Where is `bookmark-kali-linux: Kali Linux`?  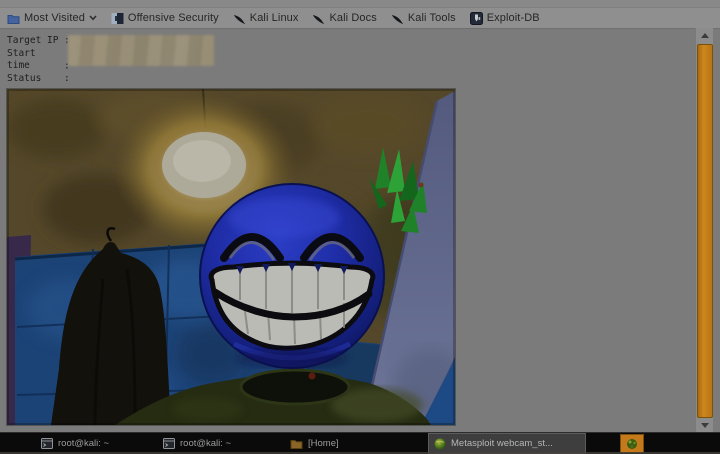
bookmark-kali-linux: Kali Linux is located at coordinates (266, 18).